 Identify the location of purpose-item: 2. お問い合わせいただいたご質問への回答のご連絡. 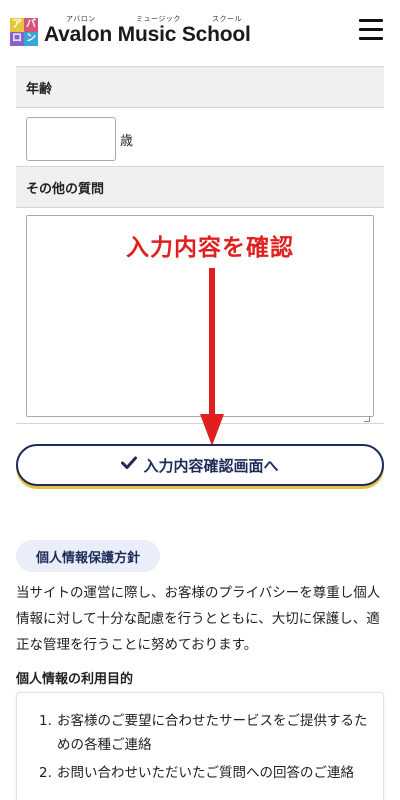
(204, 773).